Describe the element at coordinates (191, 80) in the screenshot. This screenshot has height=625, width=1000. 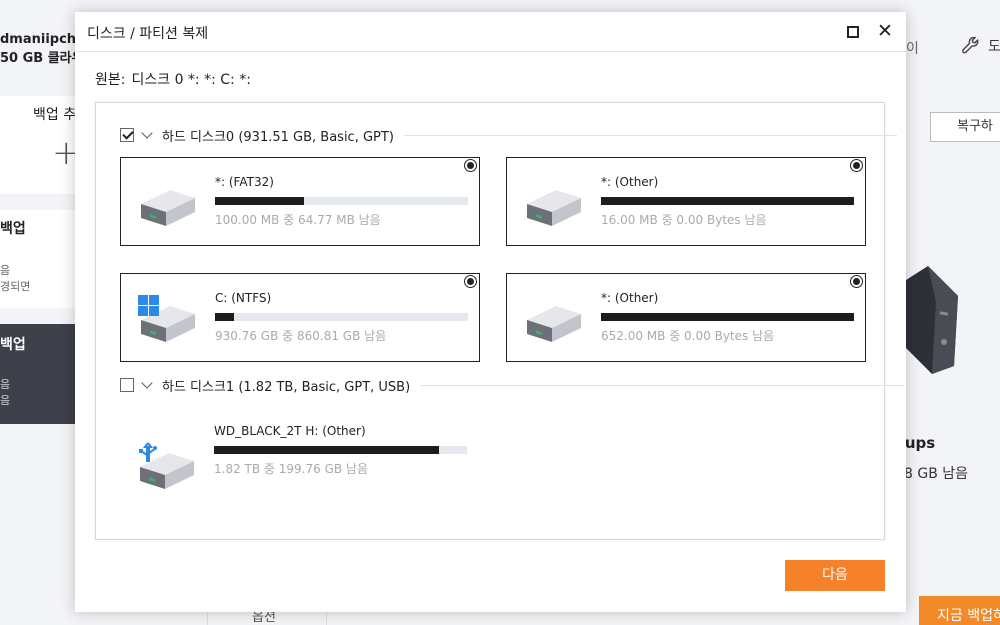
I see `source-value: 디스크 0 *: *: C: *:` at that location.